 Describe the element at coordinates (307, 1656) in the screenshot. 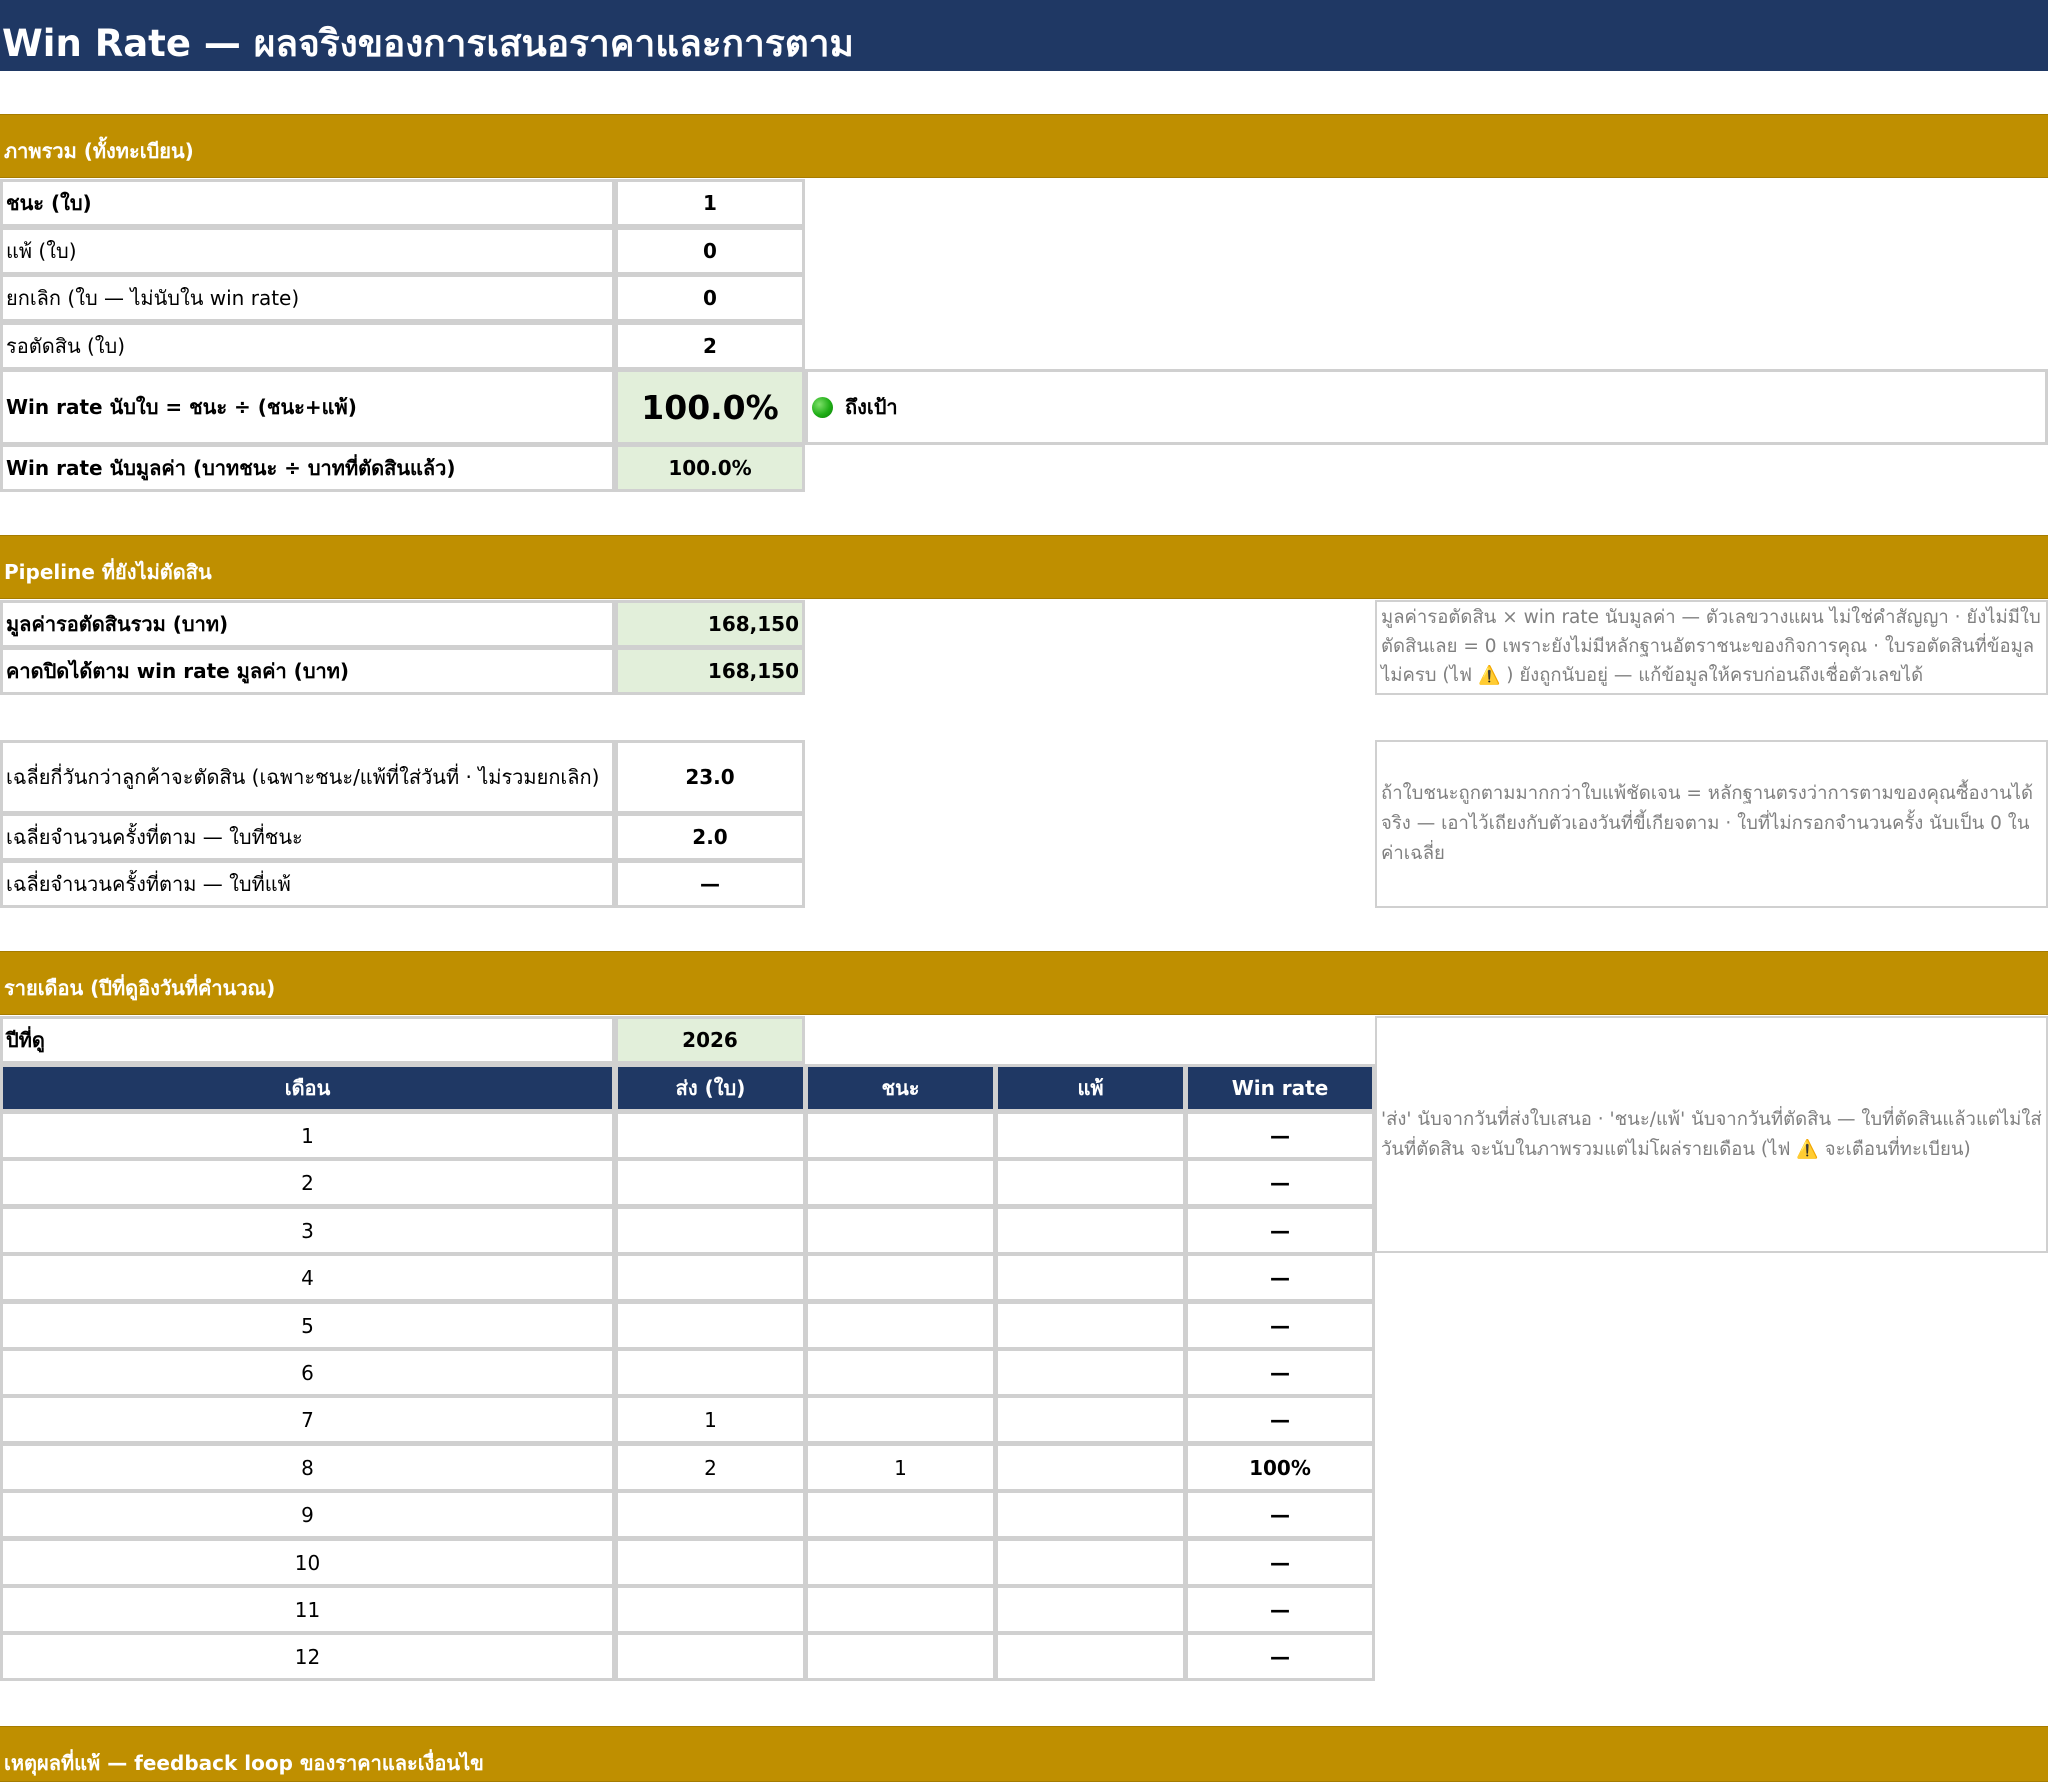

I see `month-cell: 12` at that location.